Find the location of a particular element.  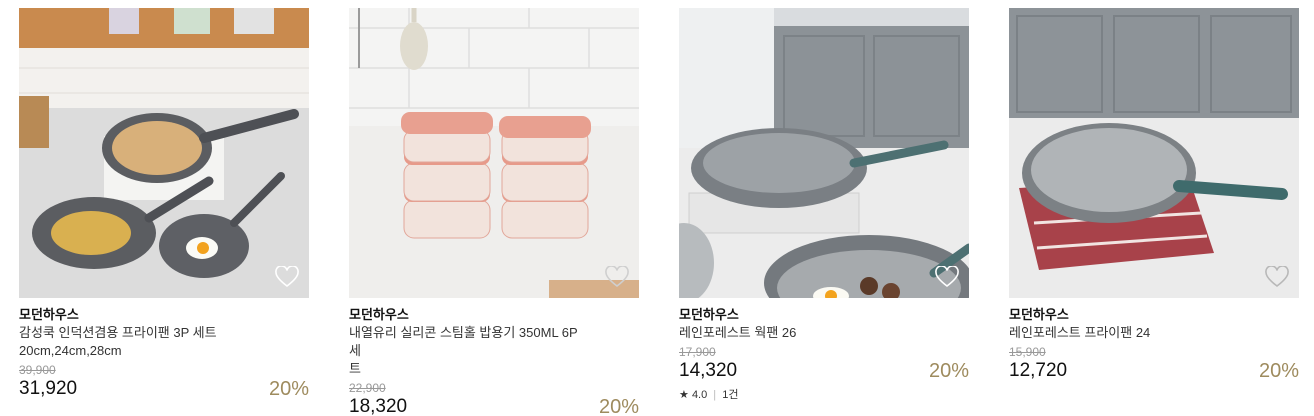

original-price: 22,900 is located at coordinates (367, 388).